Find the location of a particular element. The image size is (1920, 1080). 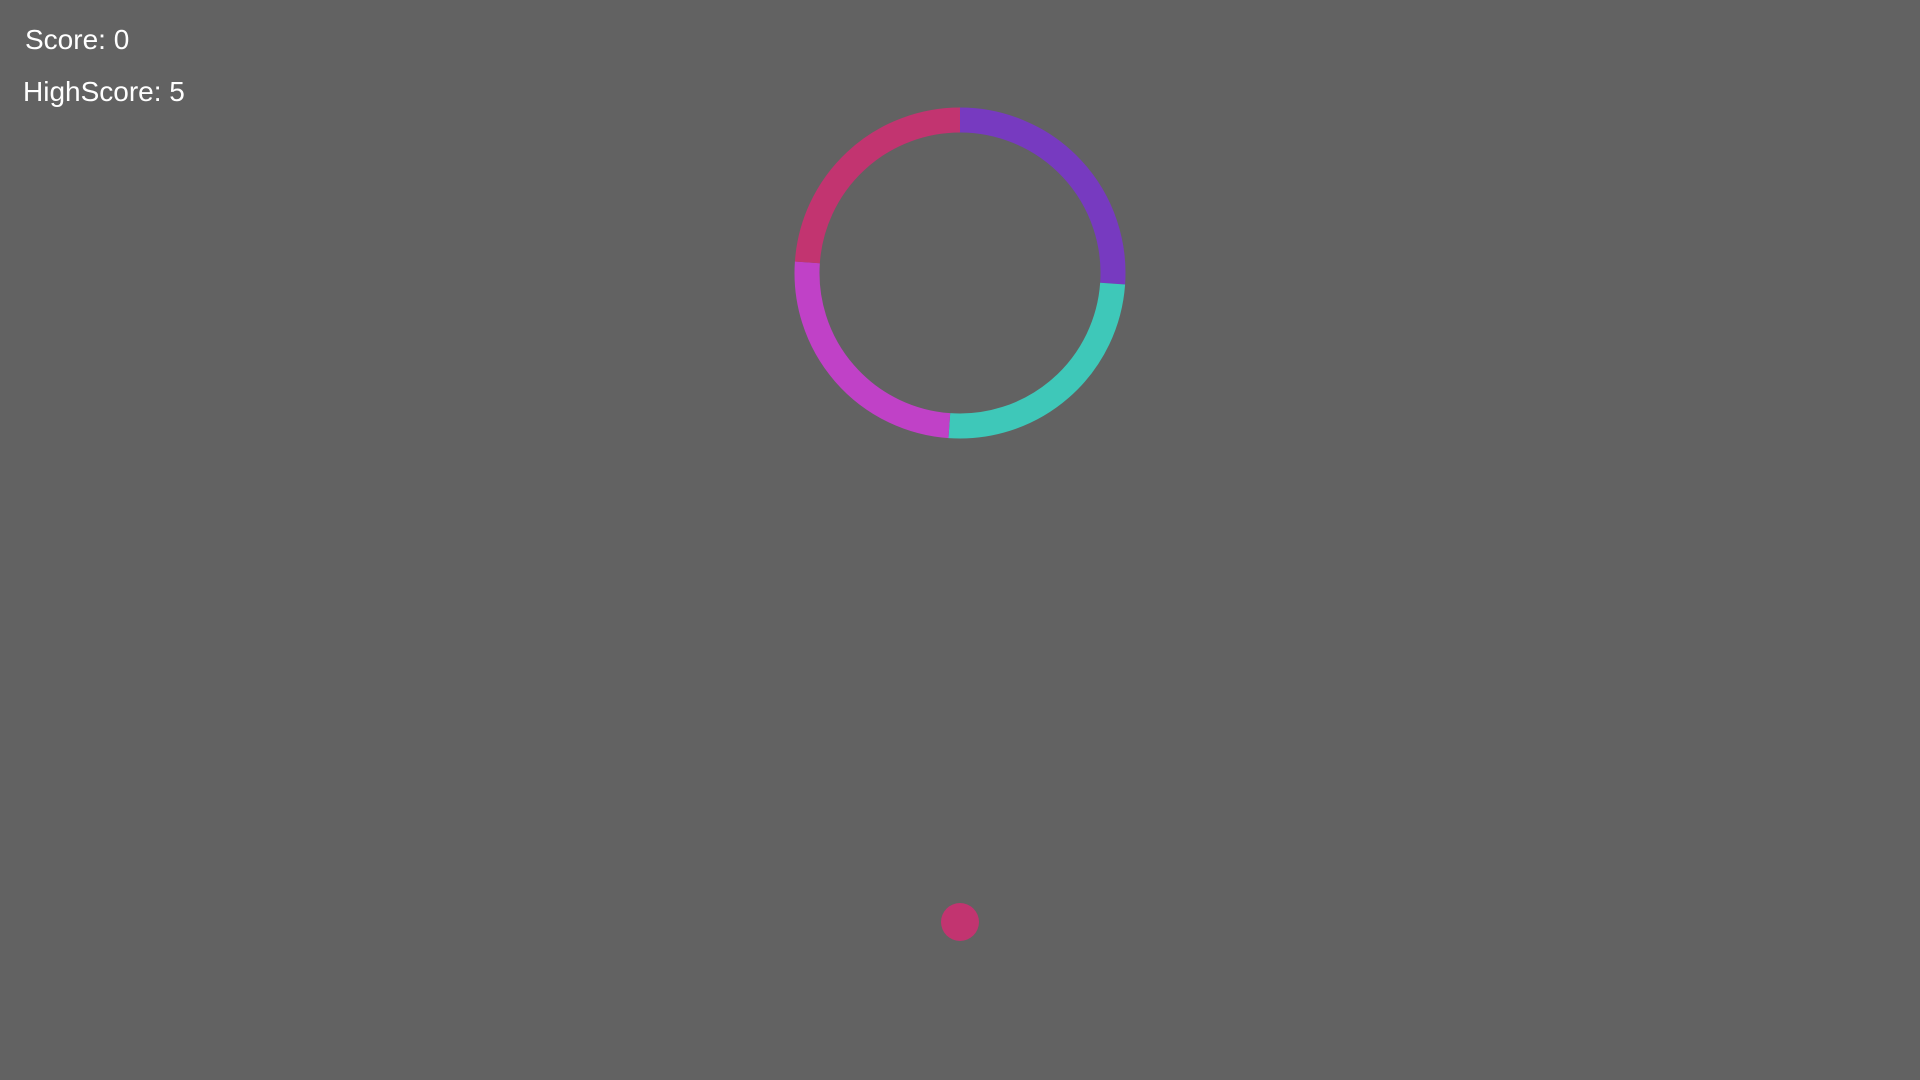

ring-segment-magenta is located at coordinates (872, 350).